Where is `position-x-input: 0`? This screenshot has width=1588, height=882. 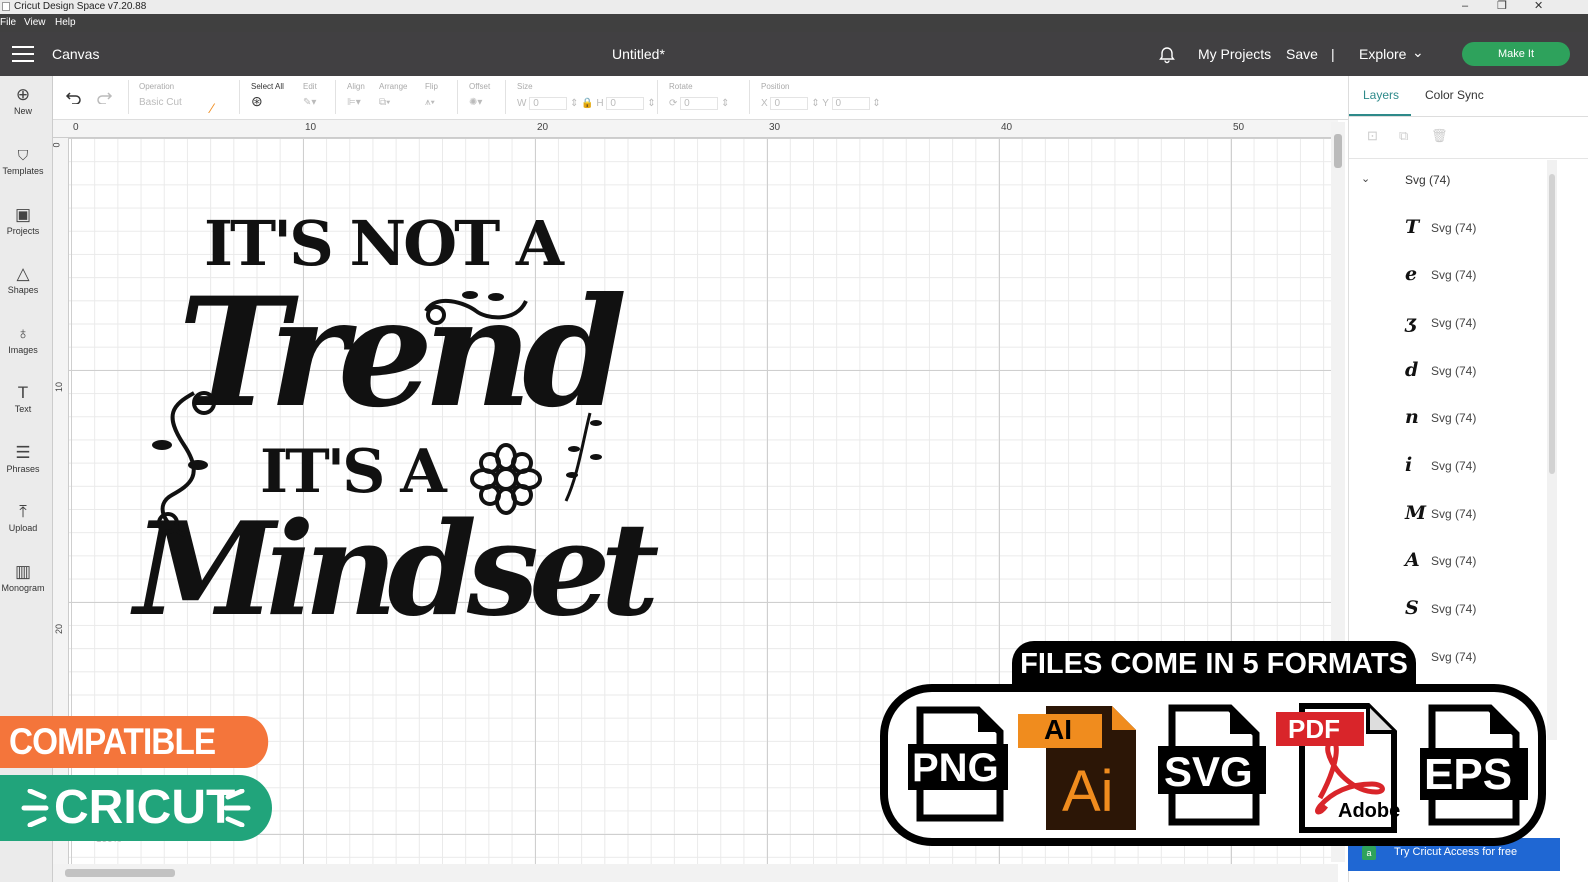
position-x-input: 0 is located at coordinates (789, 103).